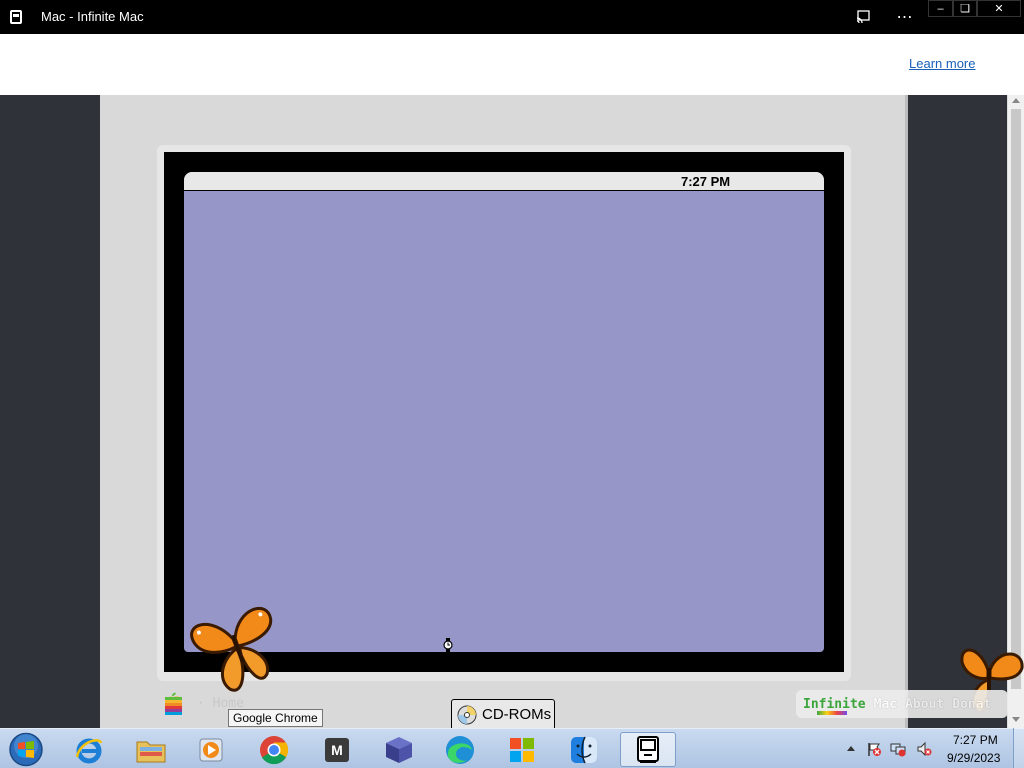 The image size is (1024, 768). I want to click on taskbar-clock-time: 7:27 PM, so click(975, 740).